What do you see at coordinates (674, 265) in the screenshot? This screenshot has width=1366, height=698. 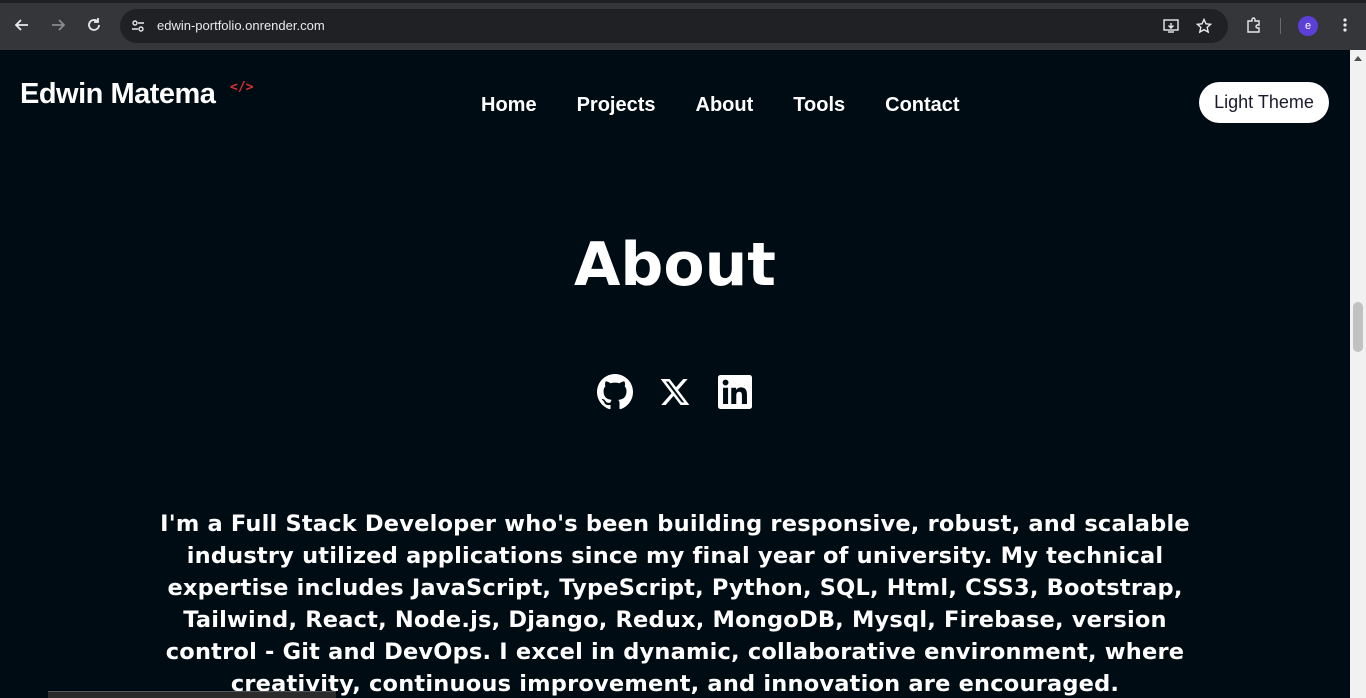 I see `section-title: About` at bounding box center [674, 265].